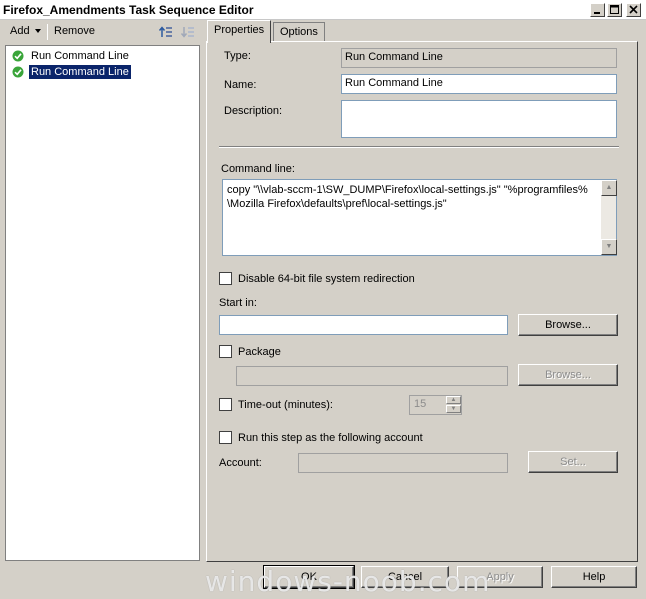  Describe the element at coordinates (237, 56) in the screenshot. I see `type-label: Type:` at that location.